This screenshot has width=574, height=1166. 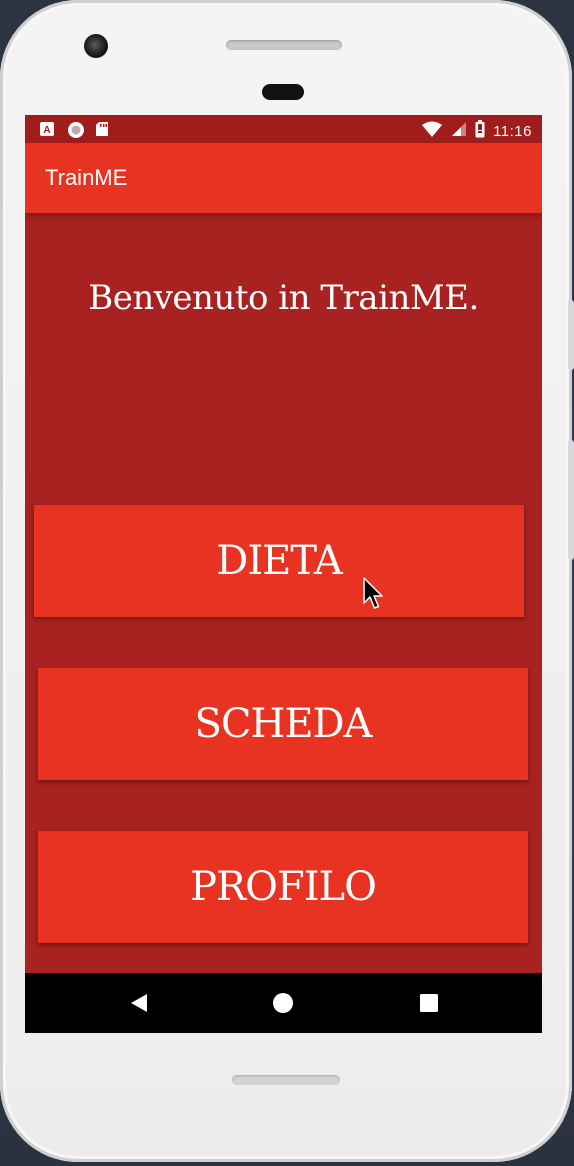 I want to click on dieta-button: DIETA, so click(x=279, y=561).